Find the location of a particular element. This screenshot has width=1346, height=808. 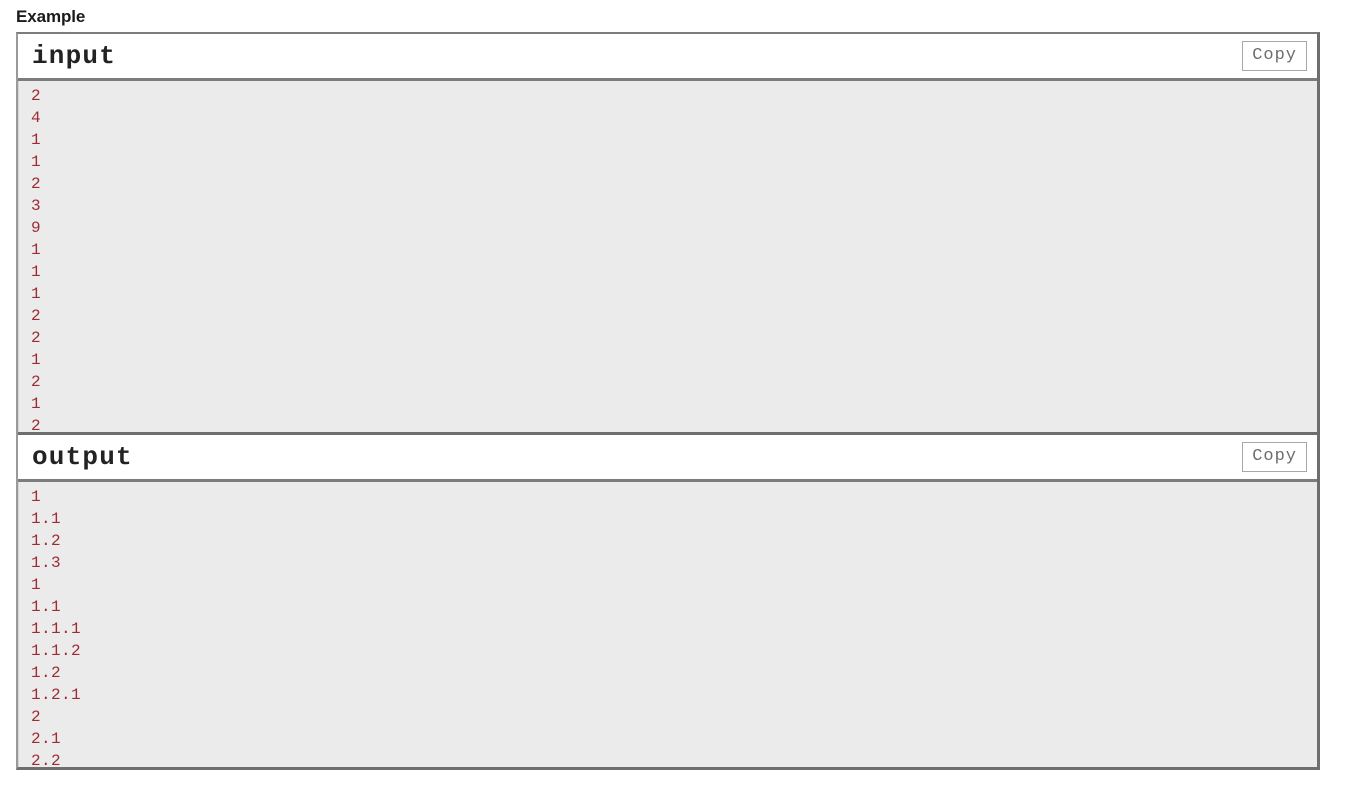

copy-output-button: Copy is located at coordinates (1274, 457).